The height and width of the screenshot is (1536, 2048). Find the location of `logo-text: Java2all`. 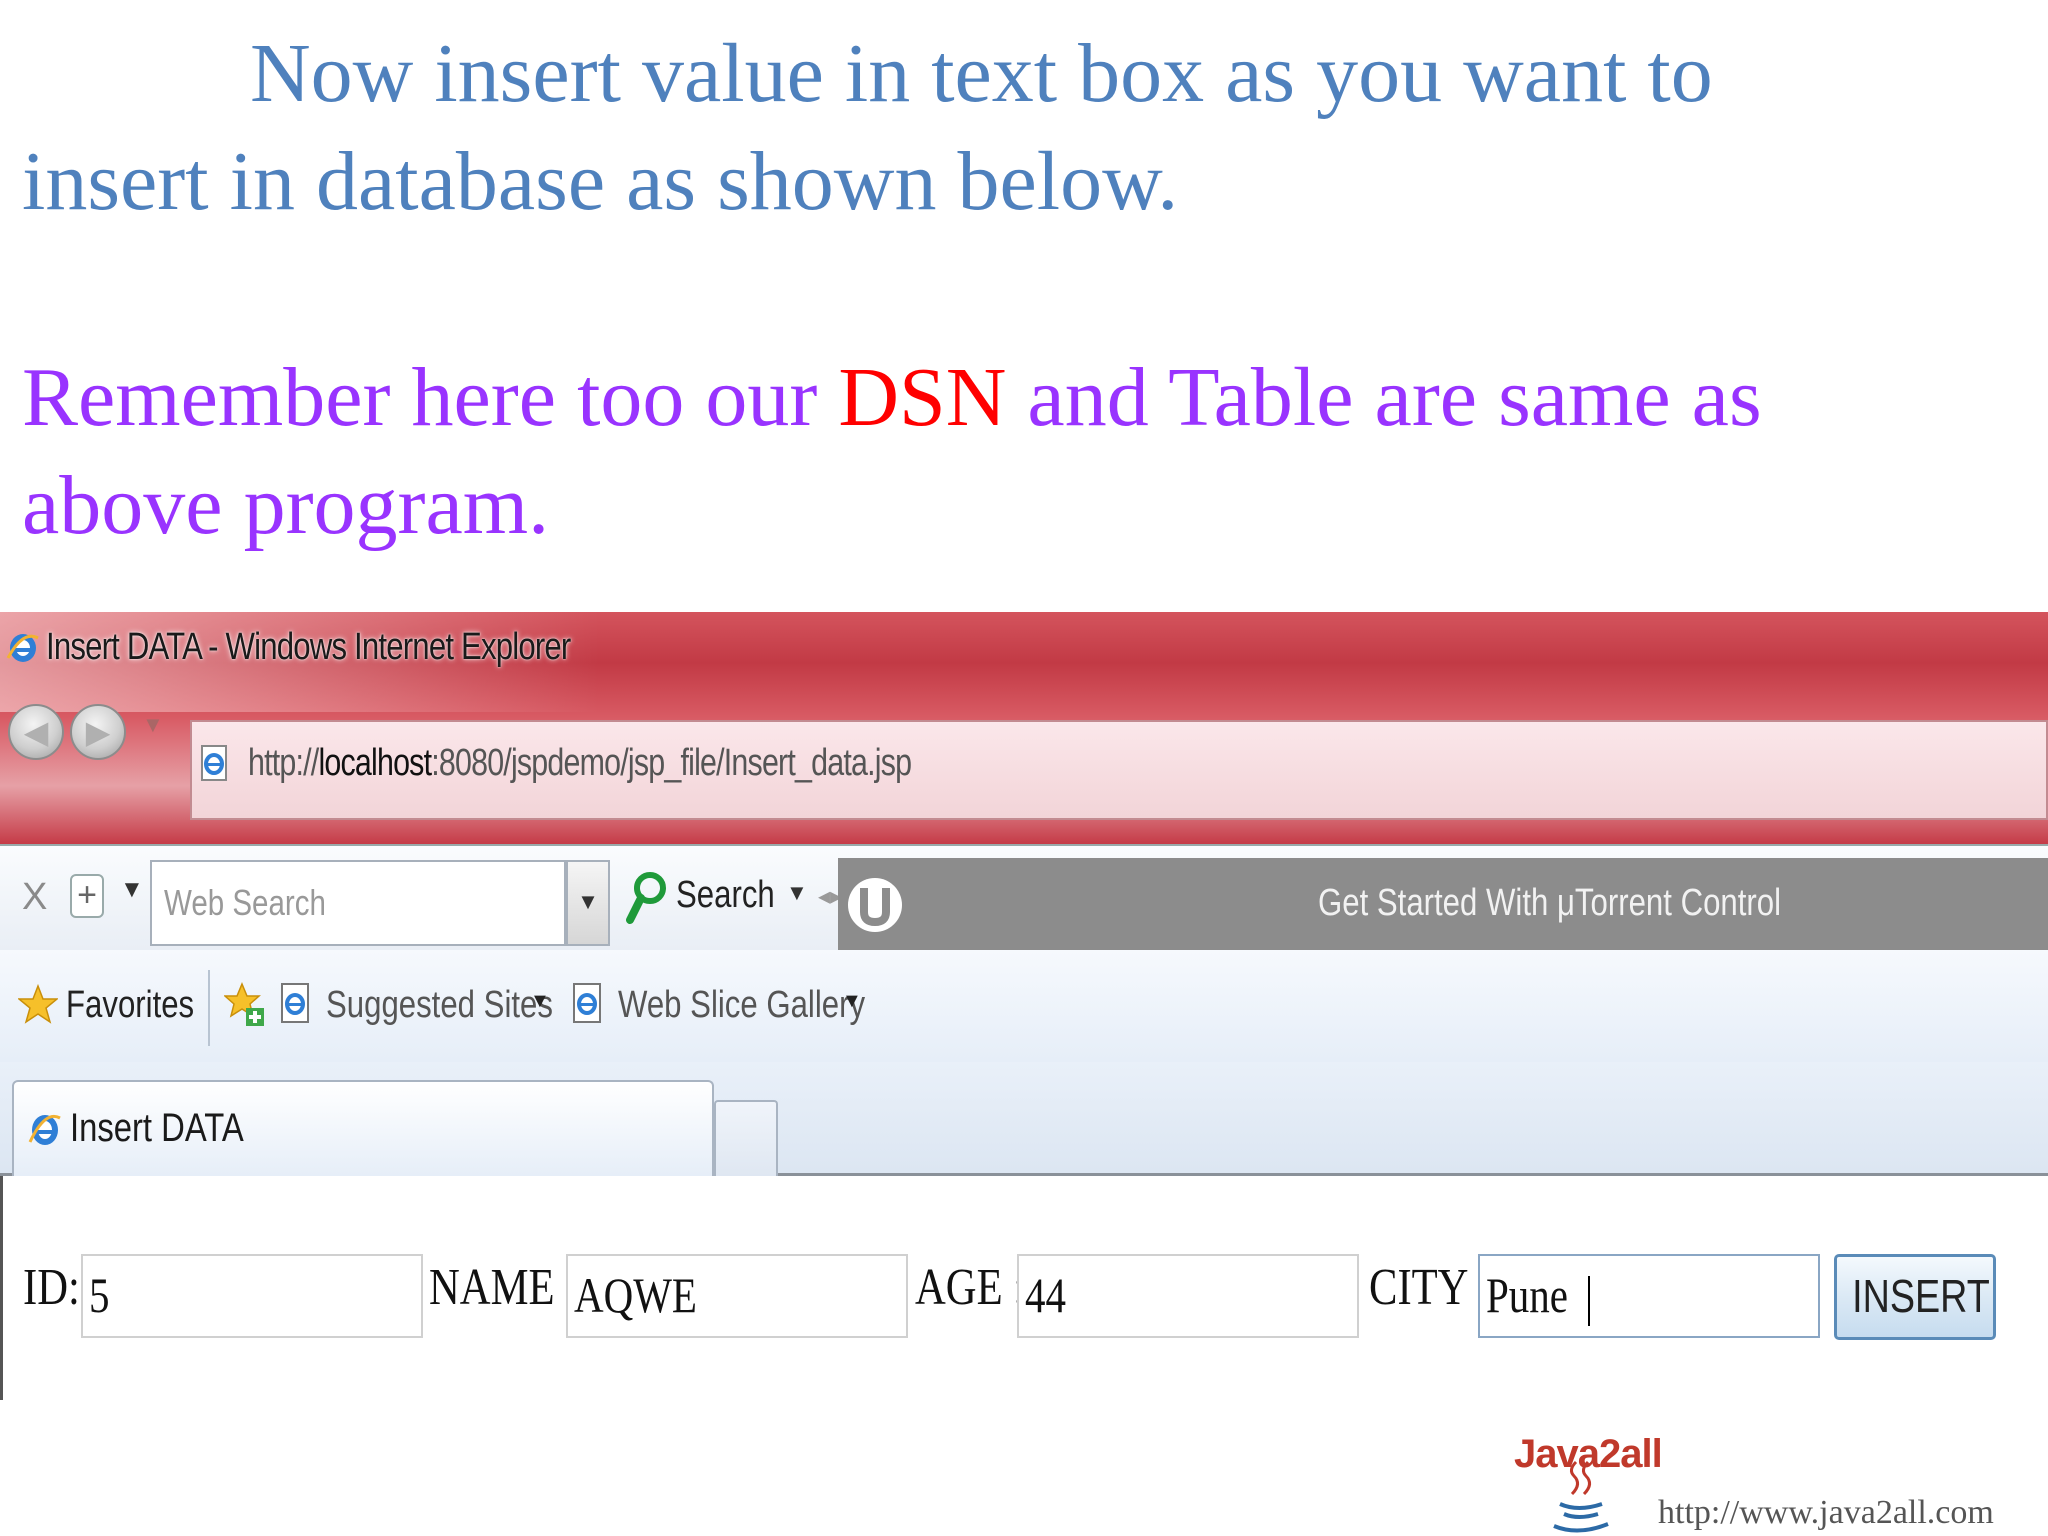

logo-text: Java2all is located at coordinates (1588, 1454).